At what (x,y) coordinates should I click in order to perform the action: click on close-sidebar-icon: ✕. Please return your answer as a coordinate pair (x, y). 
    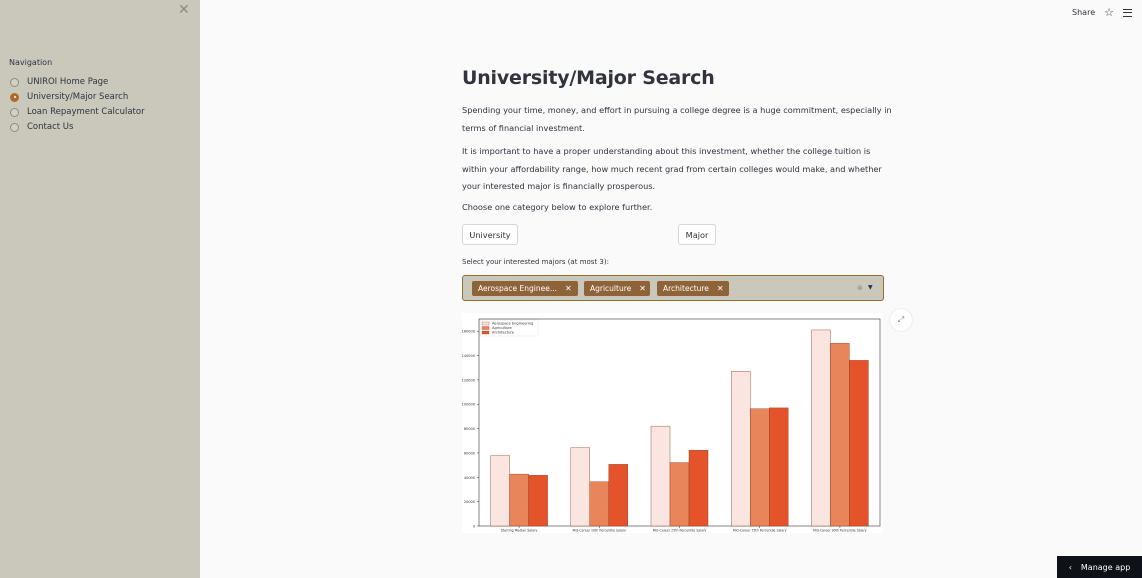
    Looking at the image, I should click on (184, 10).